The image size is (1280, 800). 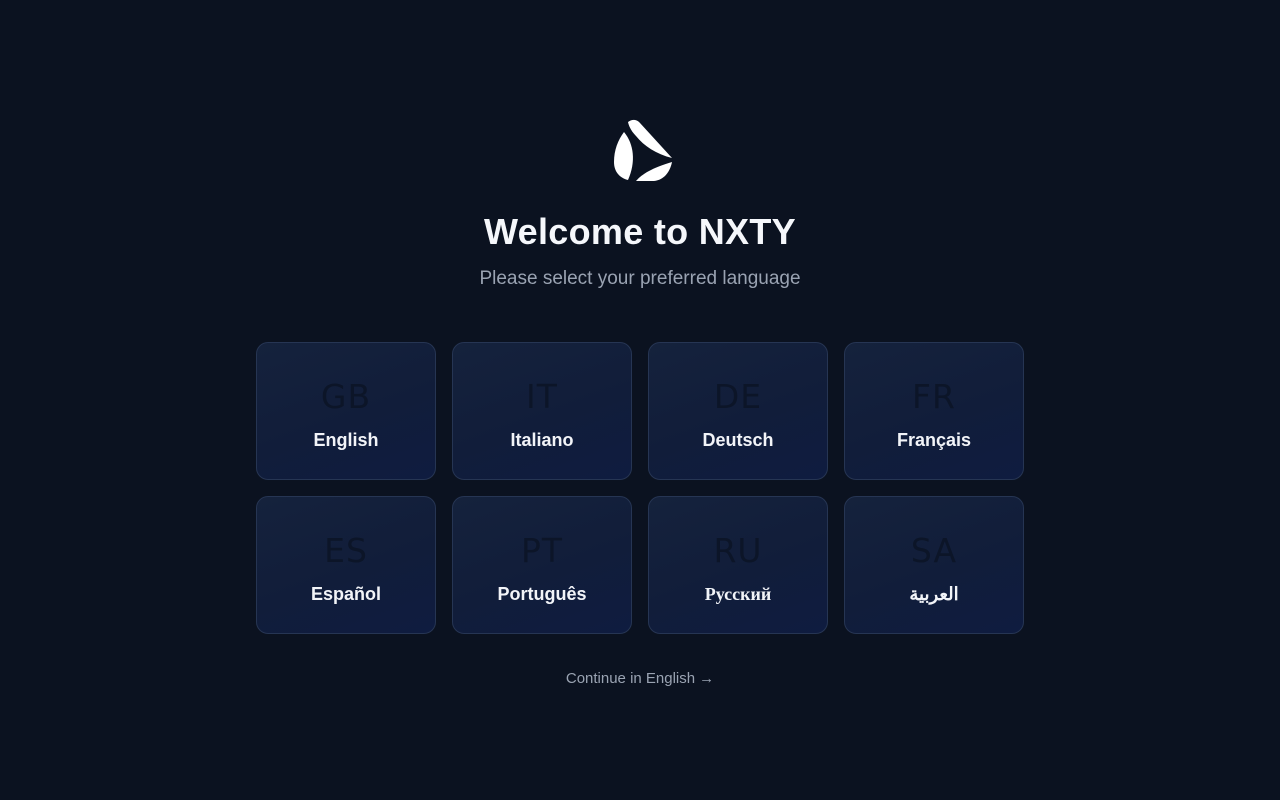 I want to click on language-label: Español, so click(x=345, y=594).